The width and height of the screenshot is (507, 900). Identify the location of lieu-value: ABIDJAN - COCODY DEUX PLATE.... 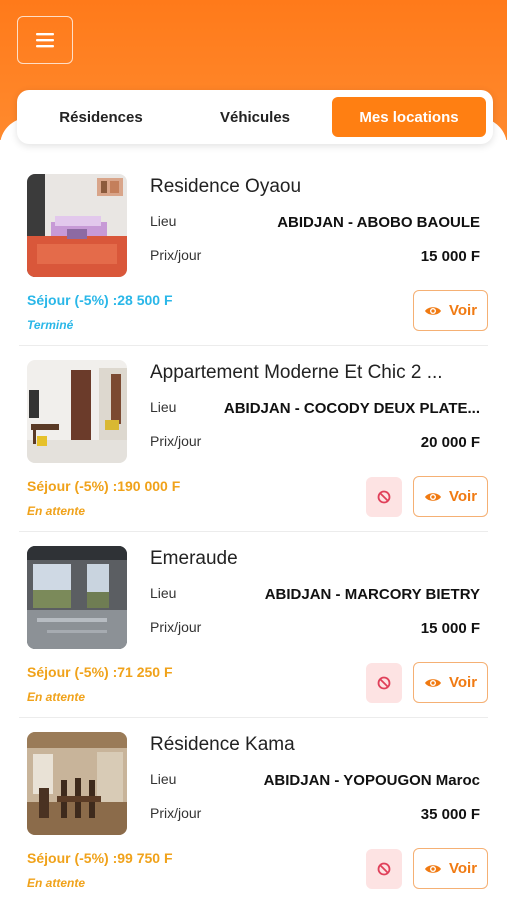
(351, 408).